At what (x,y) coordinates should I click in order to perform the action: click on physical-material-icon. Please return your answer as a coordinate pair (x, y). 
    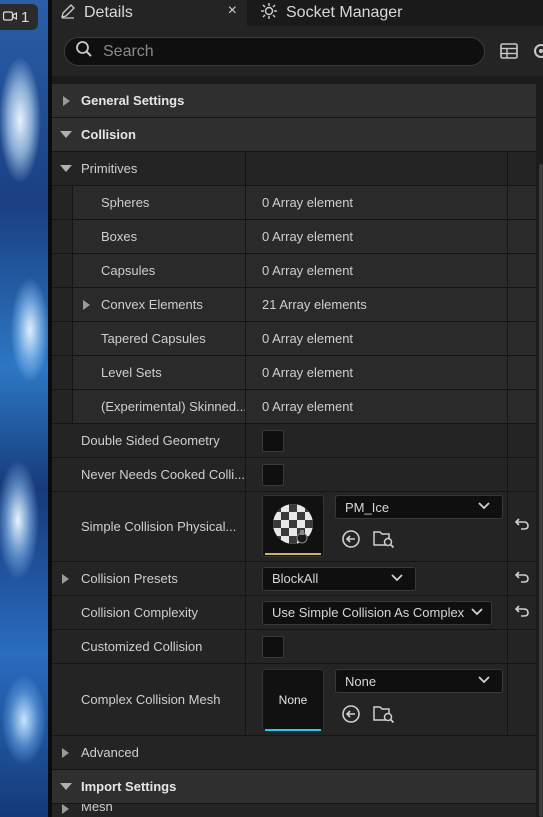
    Looking at the image, I should click on (293, 529).